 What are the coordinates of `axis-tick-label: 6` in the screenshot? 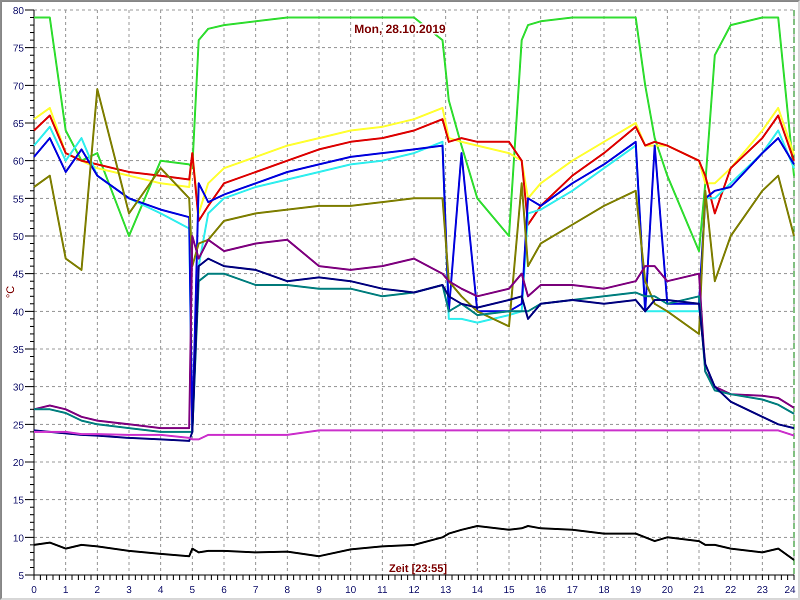 It's located at (224, 590).